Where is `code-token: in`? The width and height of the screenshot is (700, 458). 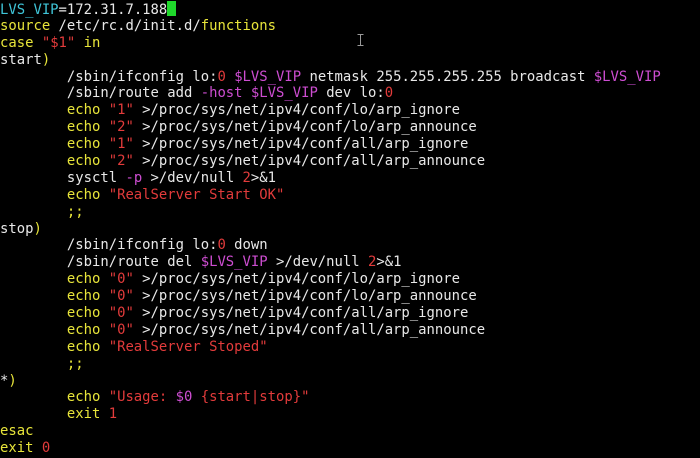 code-token: in is located at coordinates (88, 42).